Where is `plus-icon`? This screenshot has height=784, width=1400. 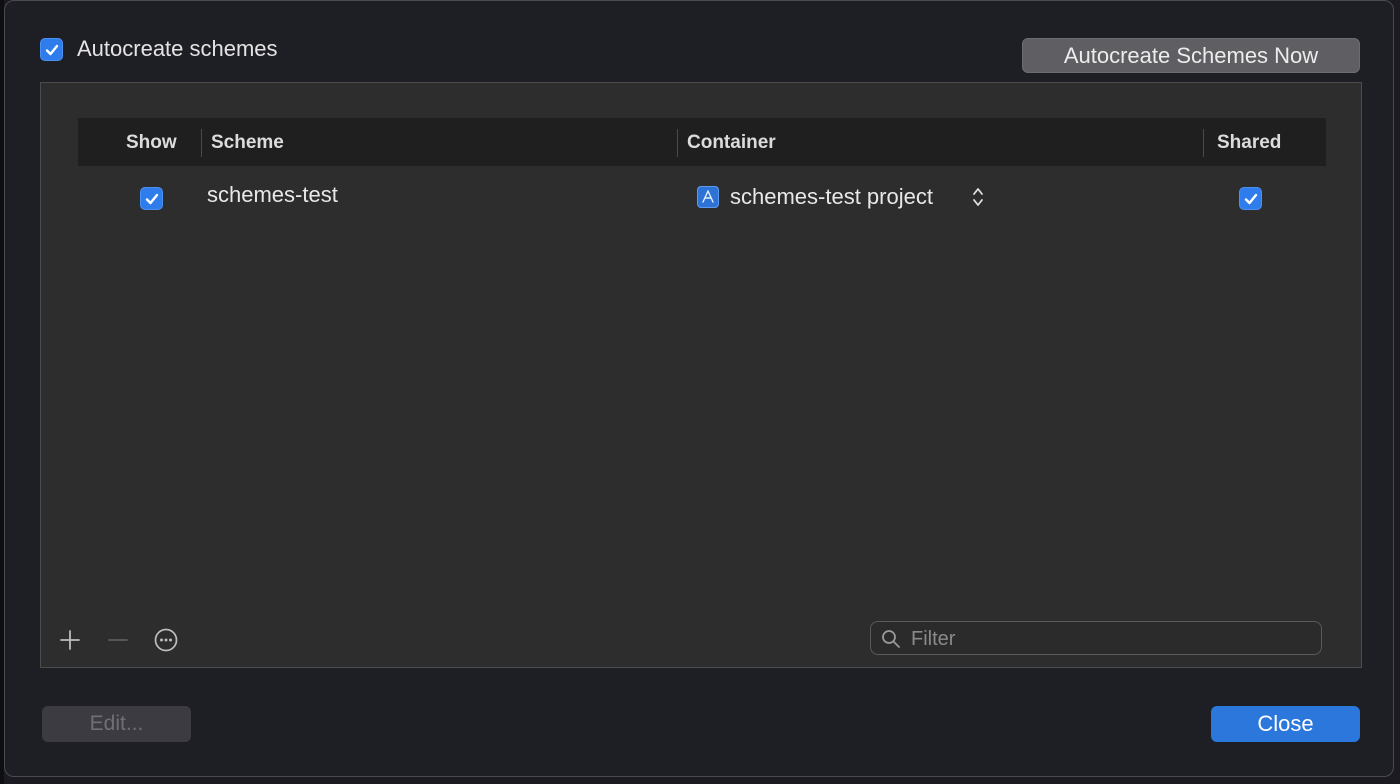
plus-icon is located at coordinates (70, 640).